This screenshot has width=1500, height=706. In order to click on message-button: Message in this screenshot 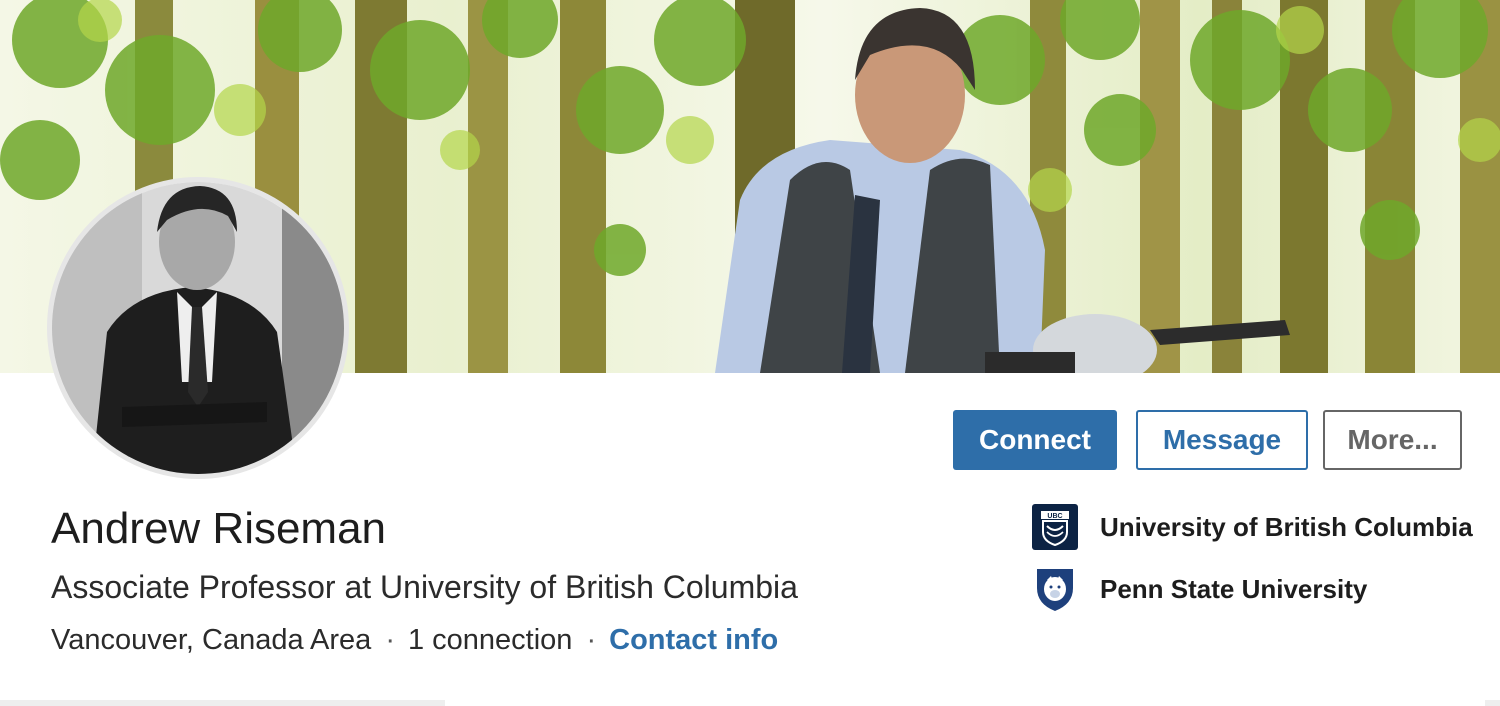, I will do `click(1222, 440)`.